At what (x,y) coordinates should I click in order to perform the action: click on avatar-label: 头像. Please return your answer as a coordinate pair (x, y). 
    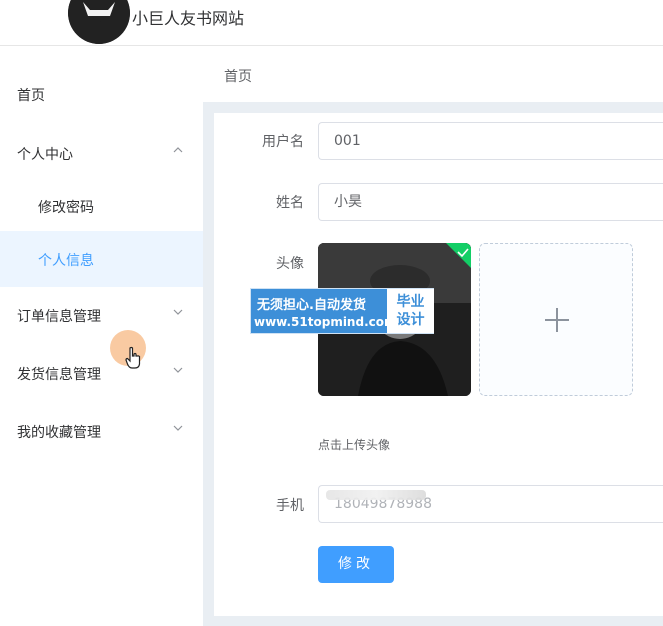
    Looking at the image, I should click on (290, 264).